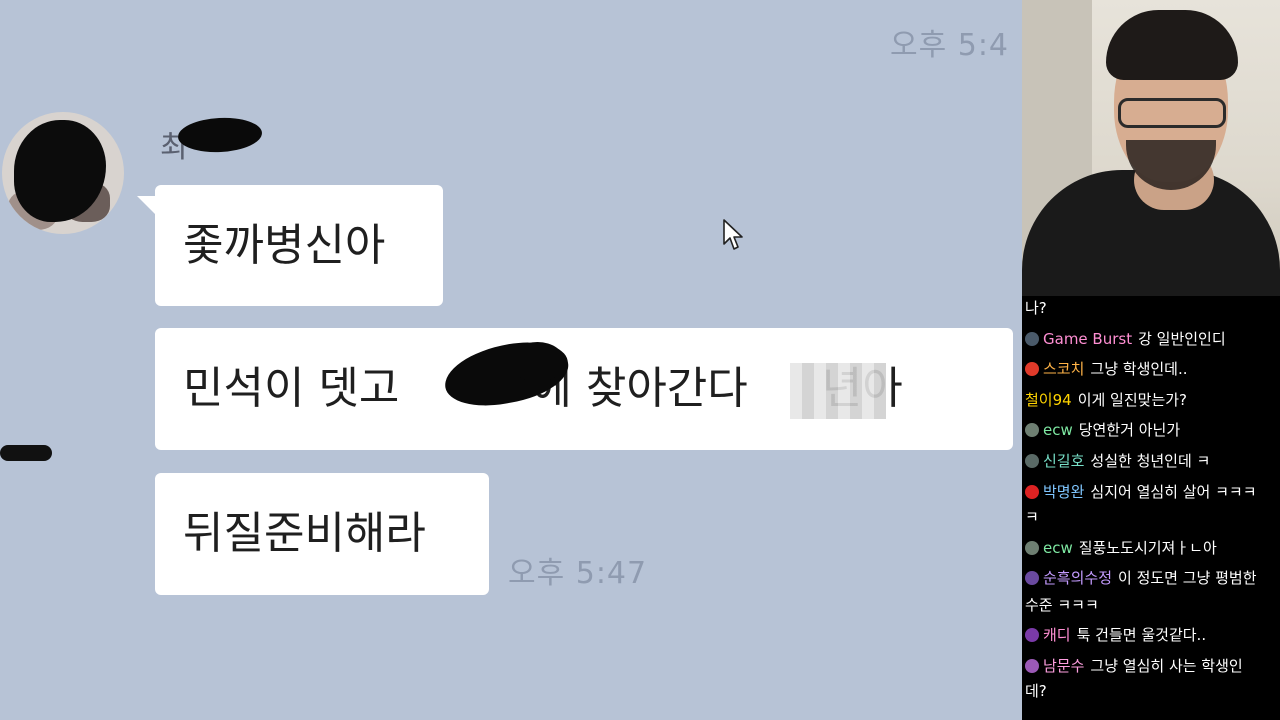 The height and width of the screenshot is (720, 1280). What do you see at coordinates (950, 45) in the screenshot?
I see `timestamp-top: 오후 5:4` at bounding box center [950, 45].